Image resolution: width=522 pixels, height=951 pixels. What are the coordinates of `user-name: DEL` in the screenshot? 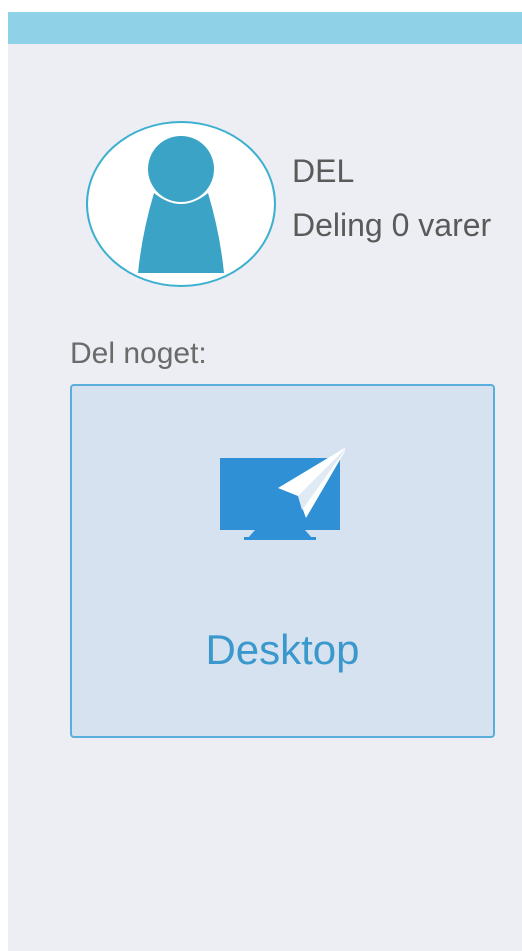 It's located at (323, 171).